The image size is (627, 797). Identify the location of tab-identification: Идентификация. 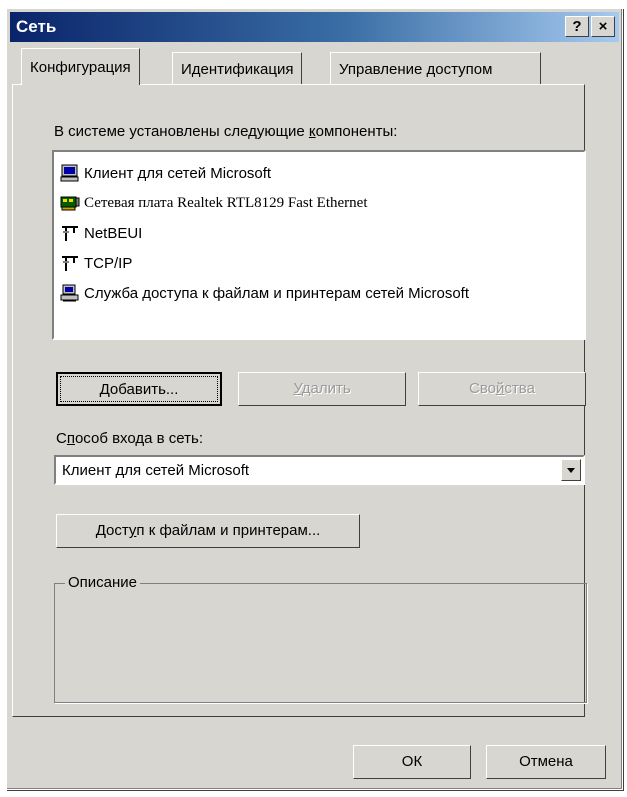
(237, 68).